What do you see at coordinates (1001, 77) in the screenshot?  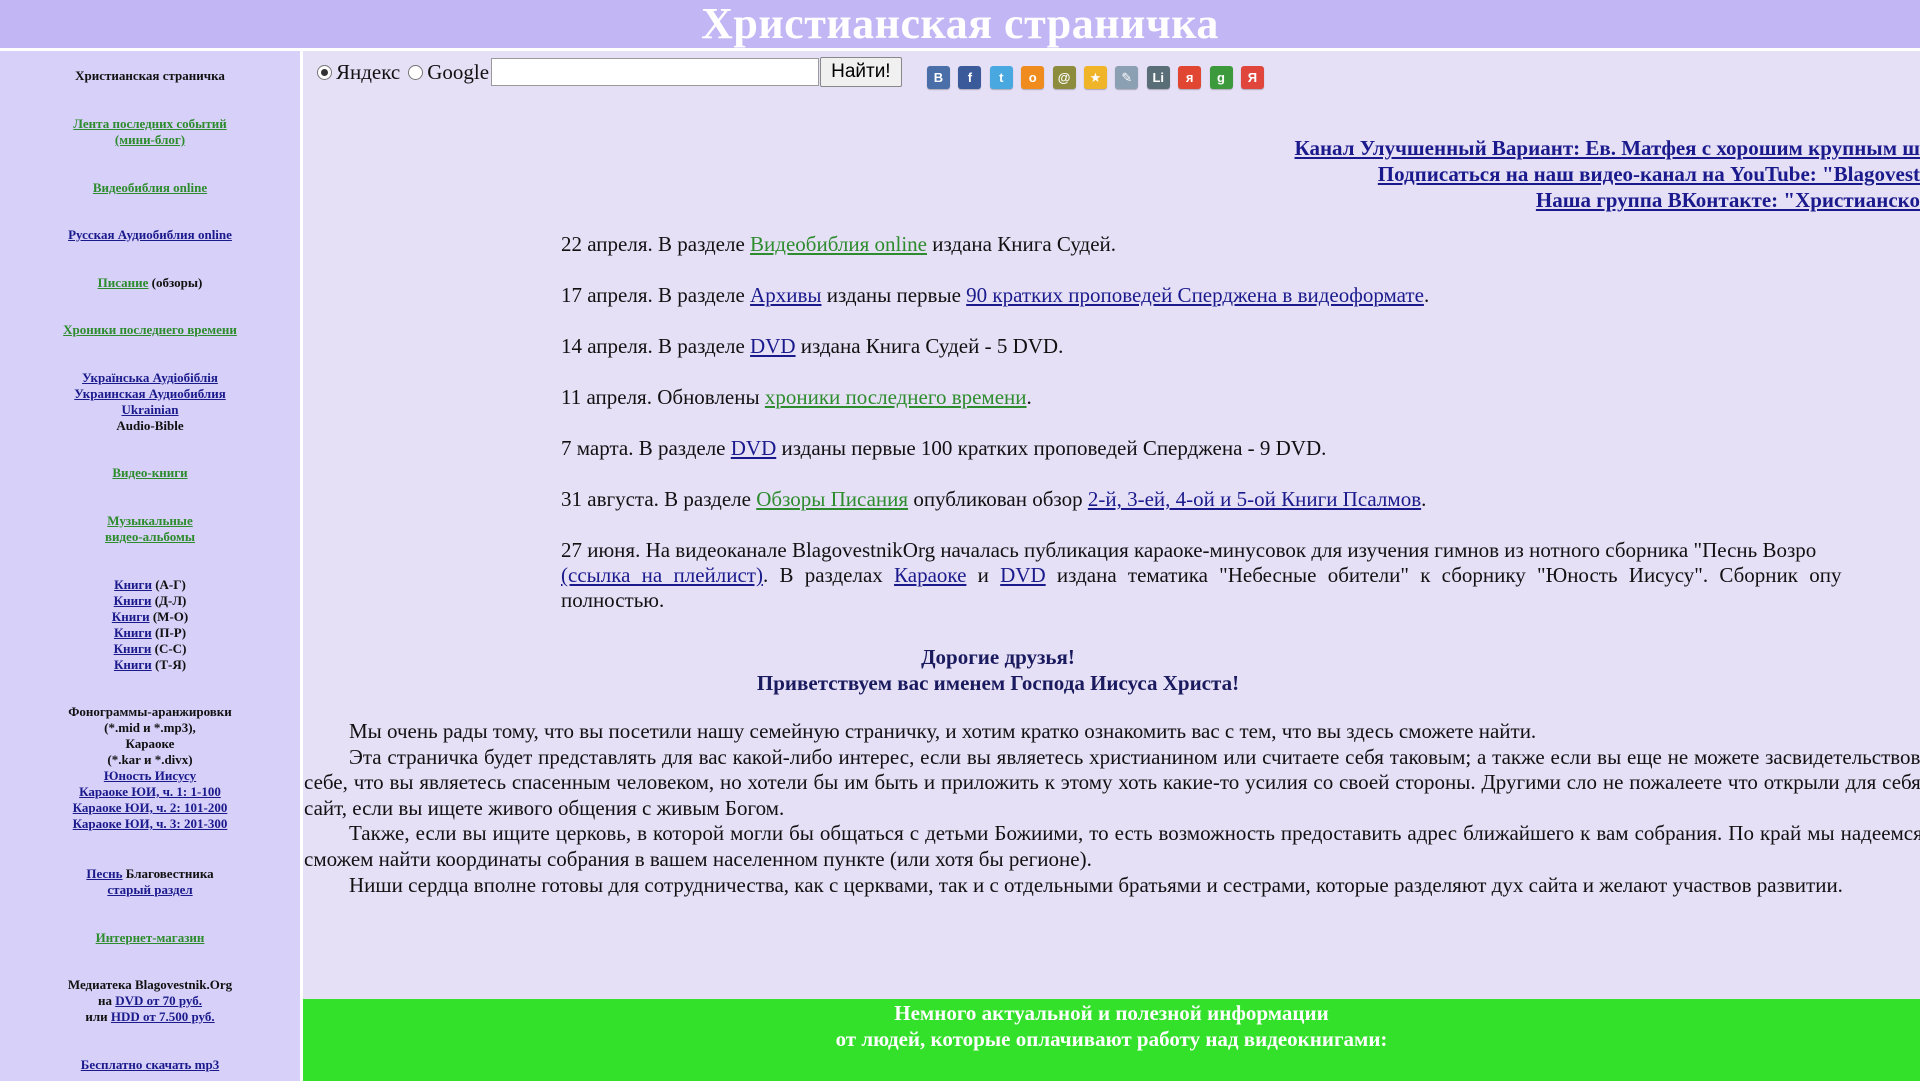 I see `twitter-icon: t` at bounding box center [1001, 77].